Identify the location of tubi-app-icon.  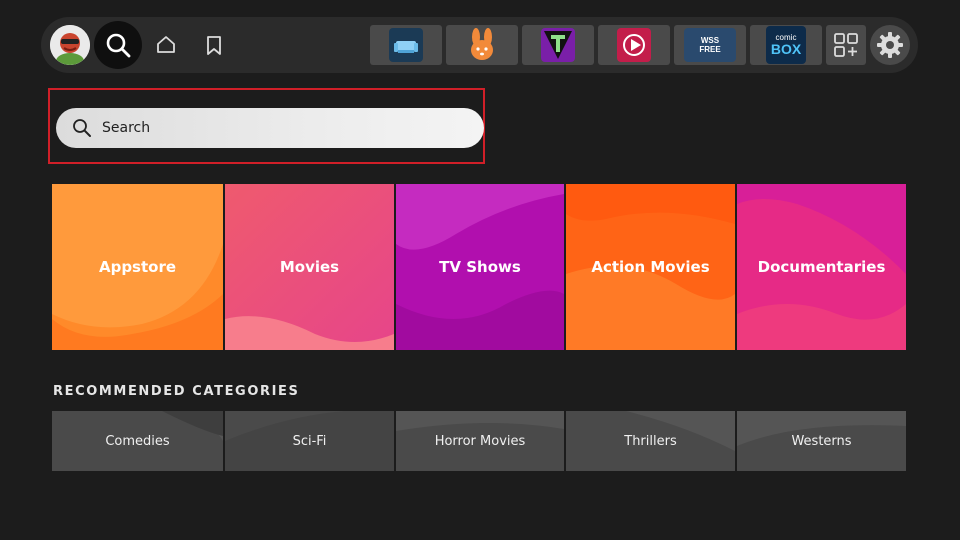
(558, 45).